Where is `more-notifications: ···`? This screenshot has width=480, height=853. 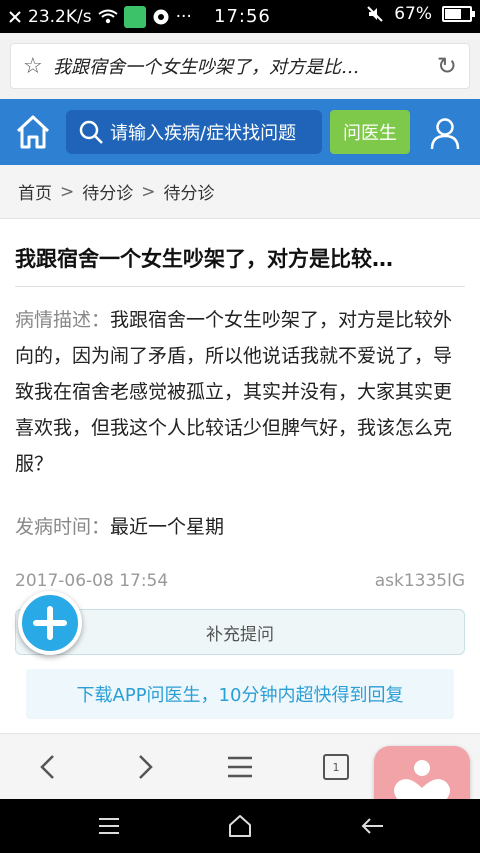 more-notifications: ··· is located at coordinates (183, 16).